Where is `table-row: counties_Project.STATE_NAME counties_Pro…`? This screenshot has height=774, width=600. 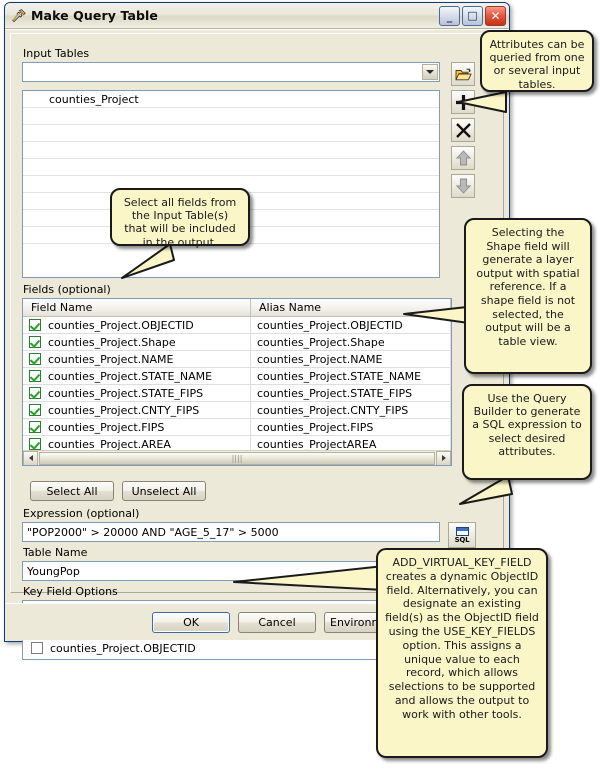
table-row: counties_Project.STATE_NAME counties_Pro… is located at coordinates (237, 376).